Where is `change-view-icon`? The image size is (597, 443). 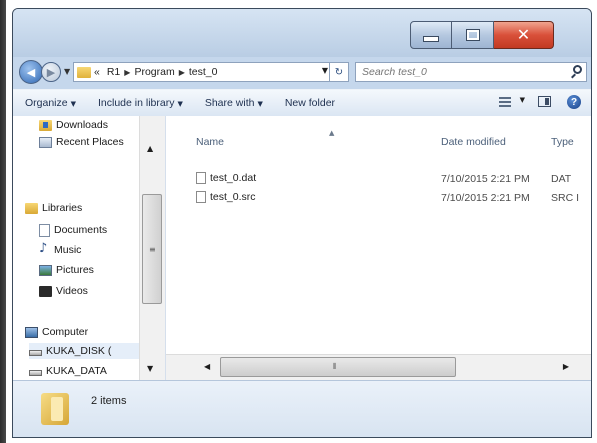 change-view-icon is located at coordinates (505, 102).